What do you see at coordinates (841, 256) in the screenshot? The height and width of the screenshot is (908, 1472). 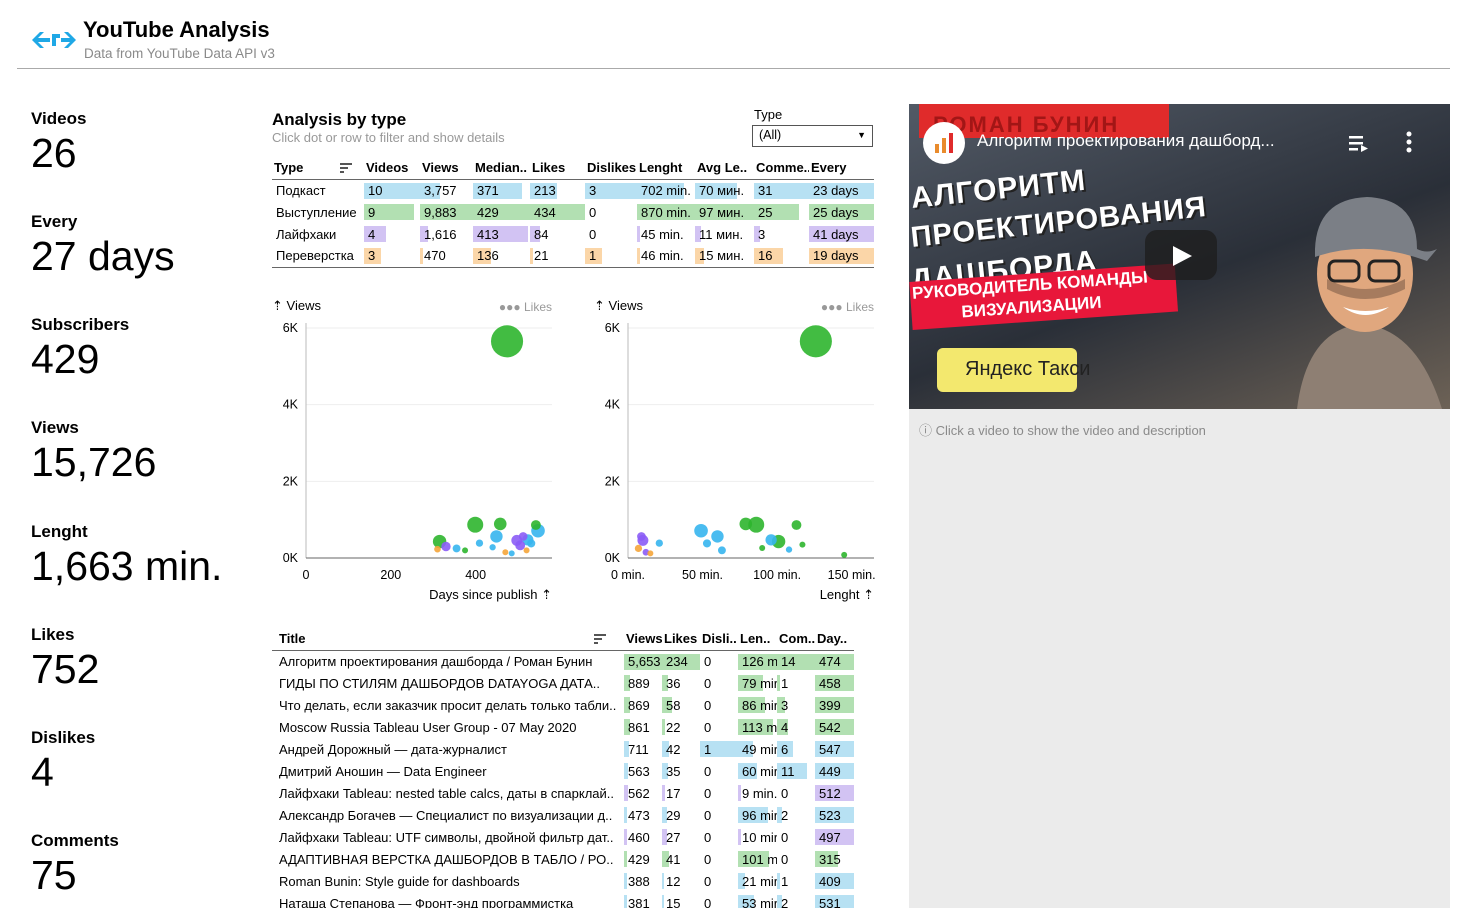 I see `type-table-cell: 19 days` at bounding box center [841, 256].